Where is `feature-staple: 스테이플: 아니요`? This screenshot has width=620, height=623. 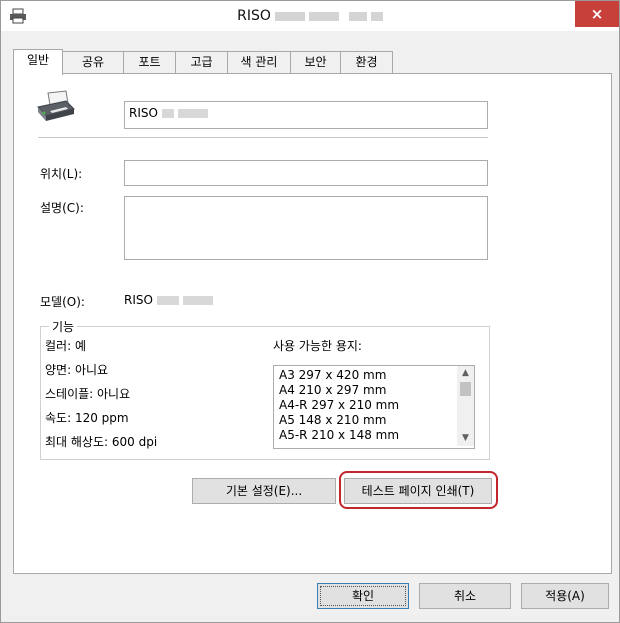 feature-staple: 스테이플: 아니요 is located at coordinates (88, 394).